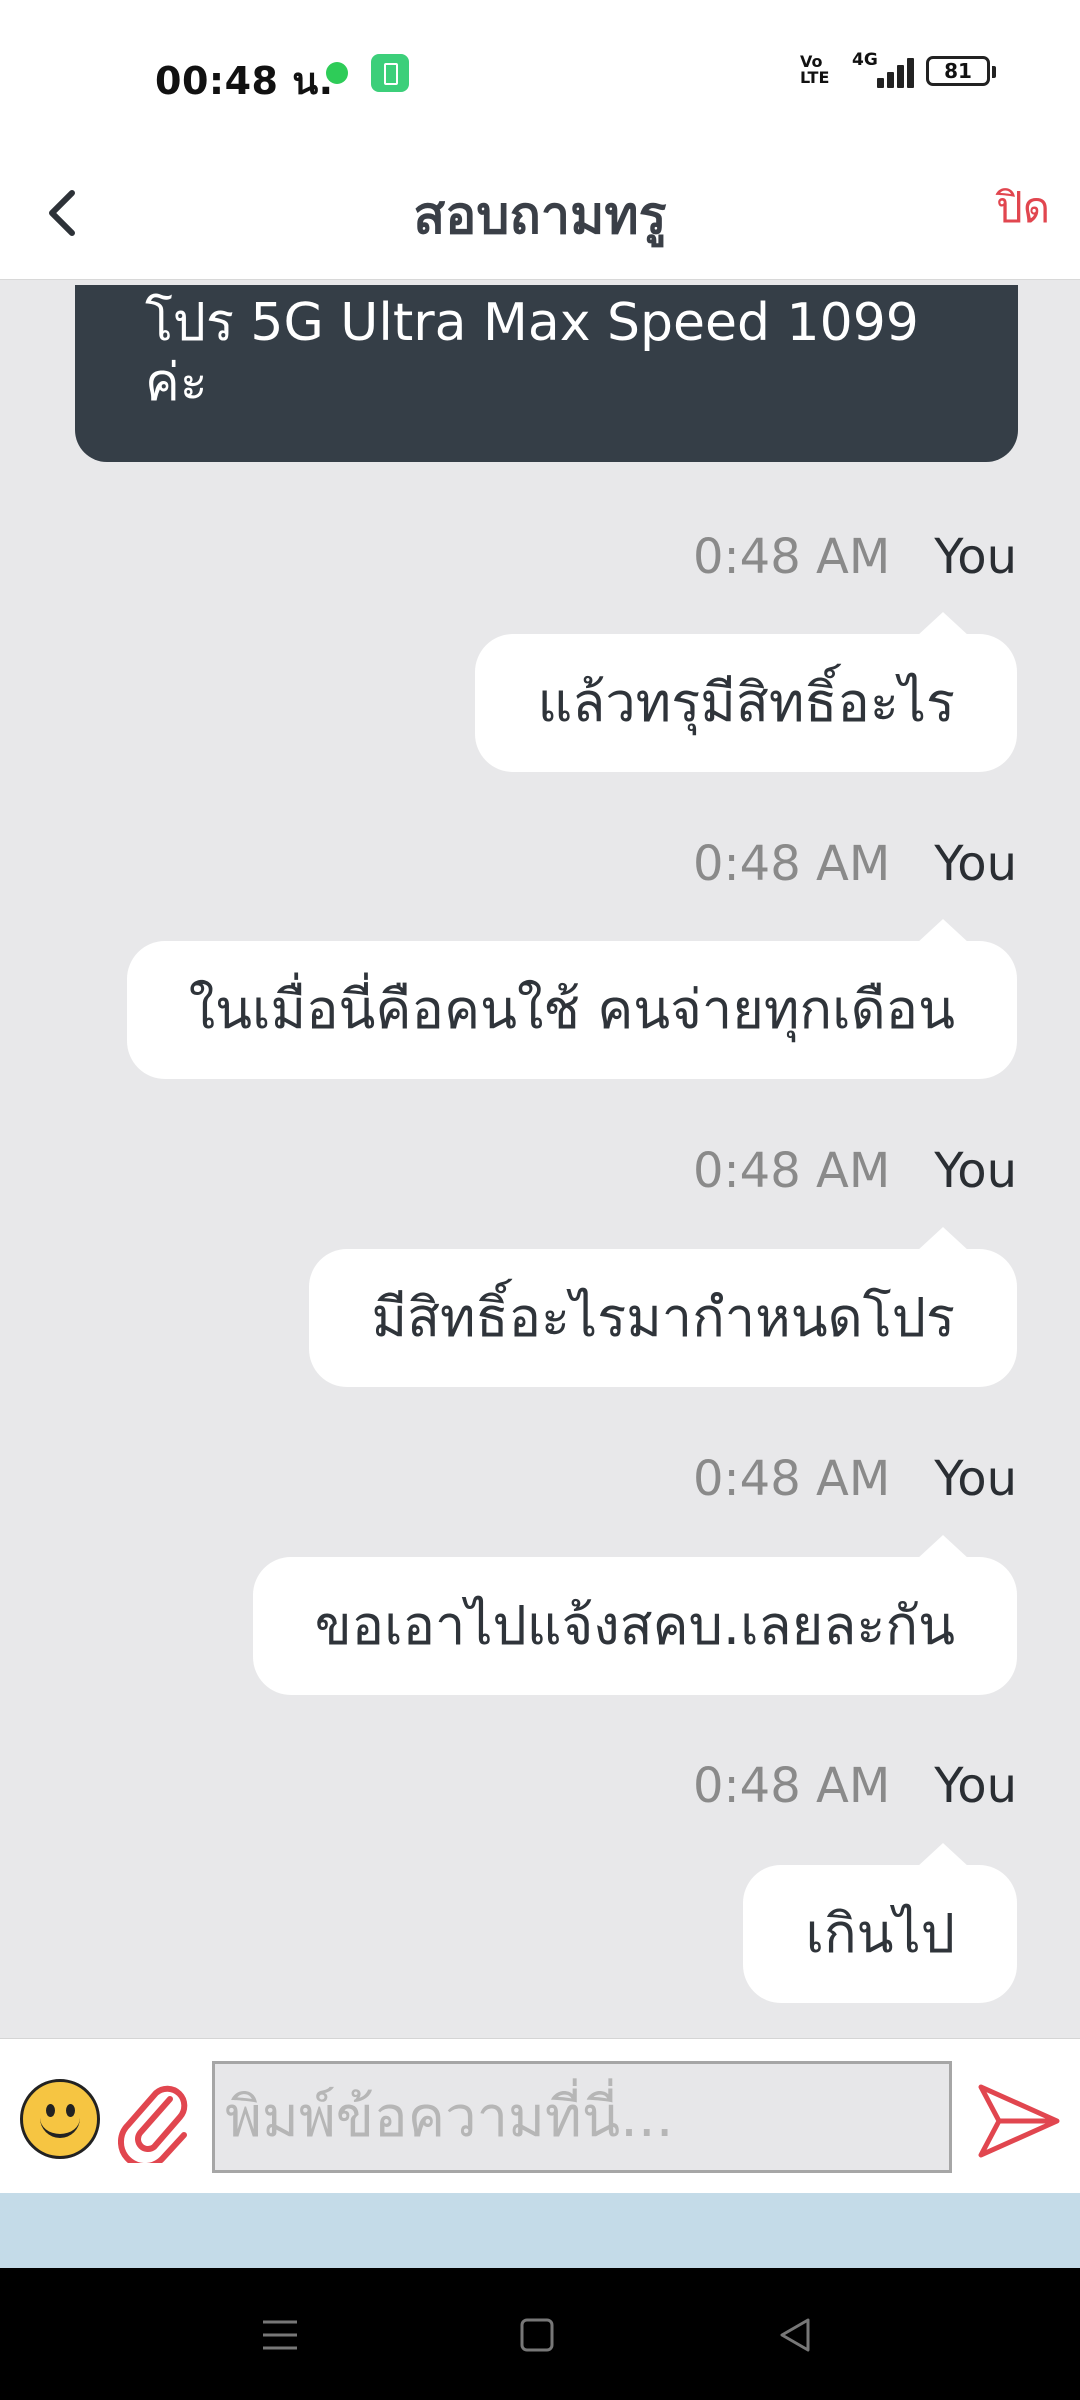  I want to click on agent-message-bubble: โปร 5G Ultra Max Speed 1099 ค่ะ, so click(546, 373).